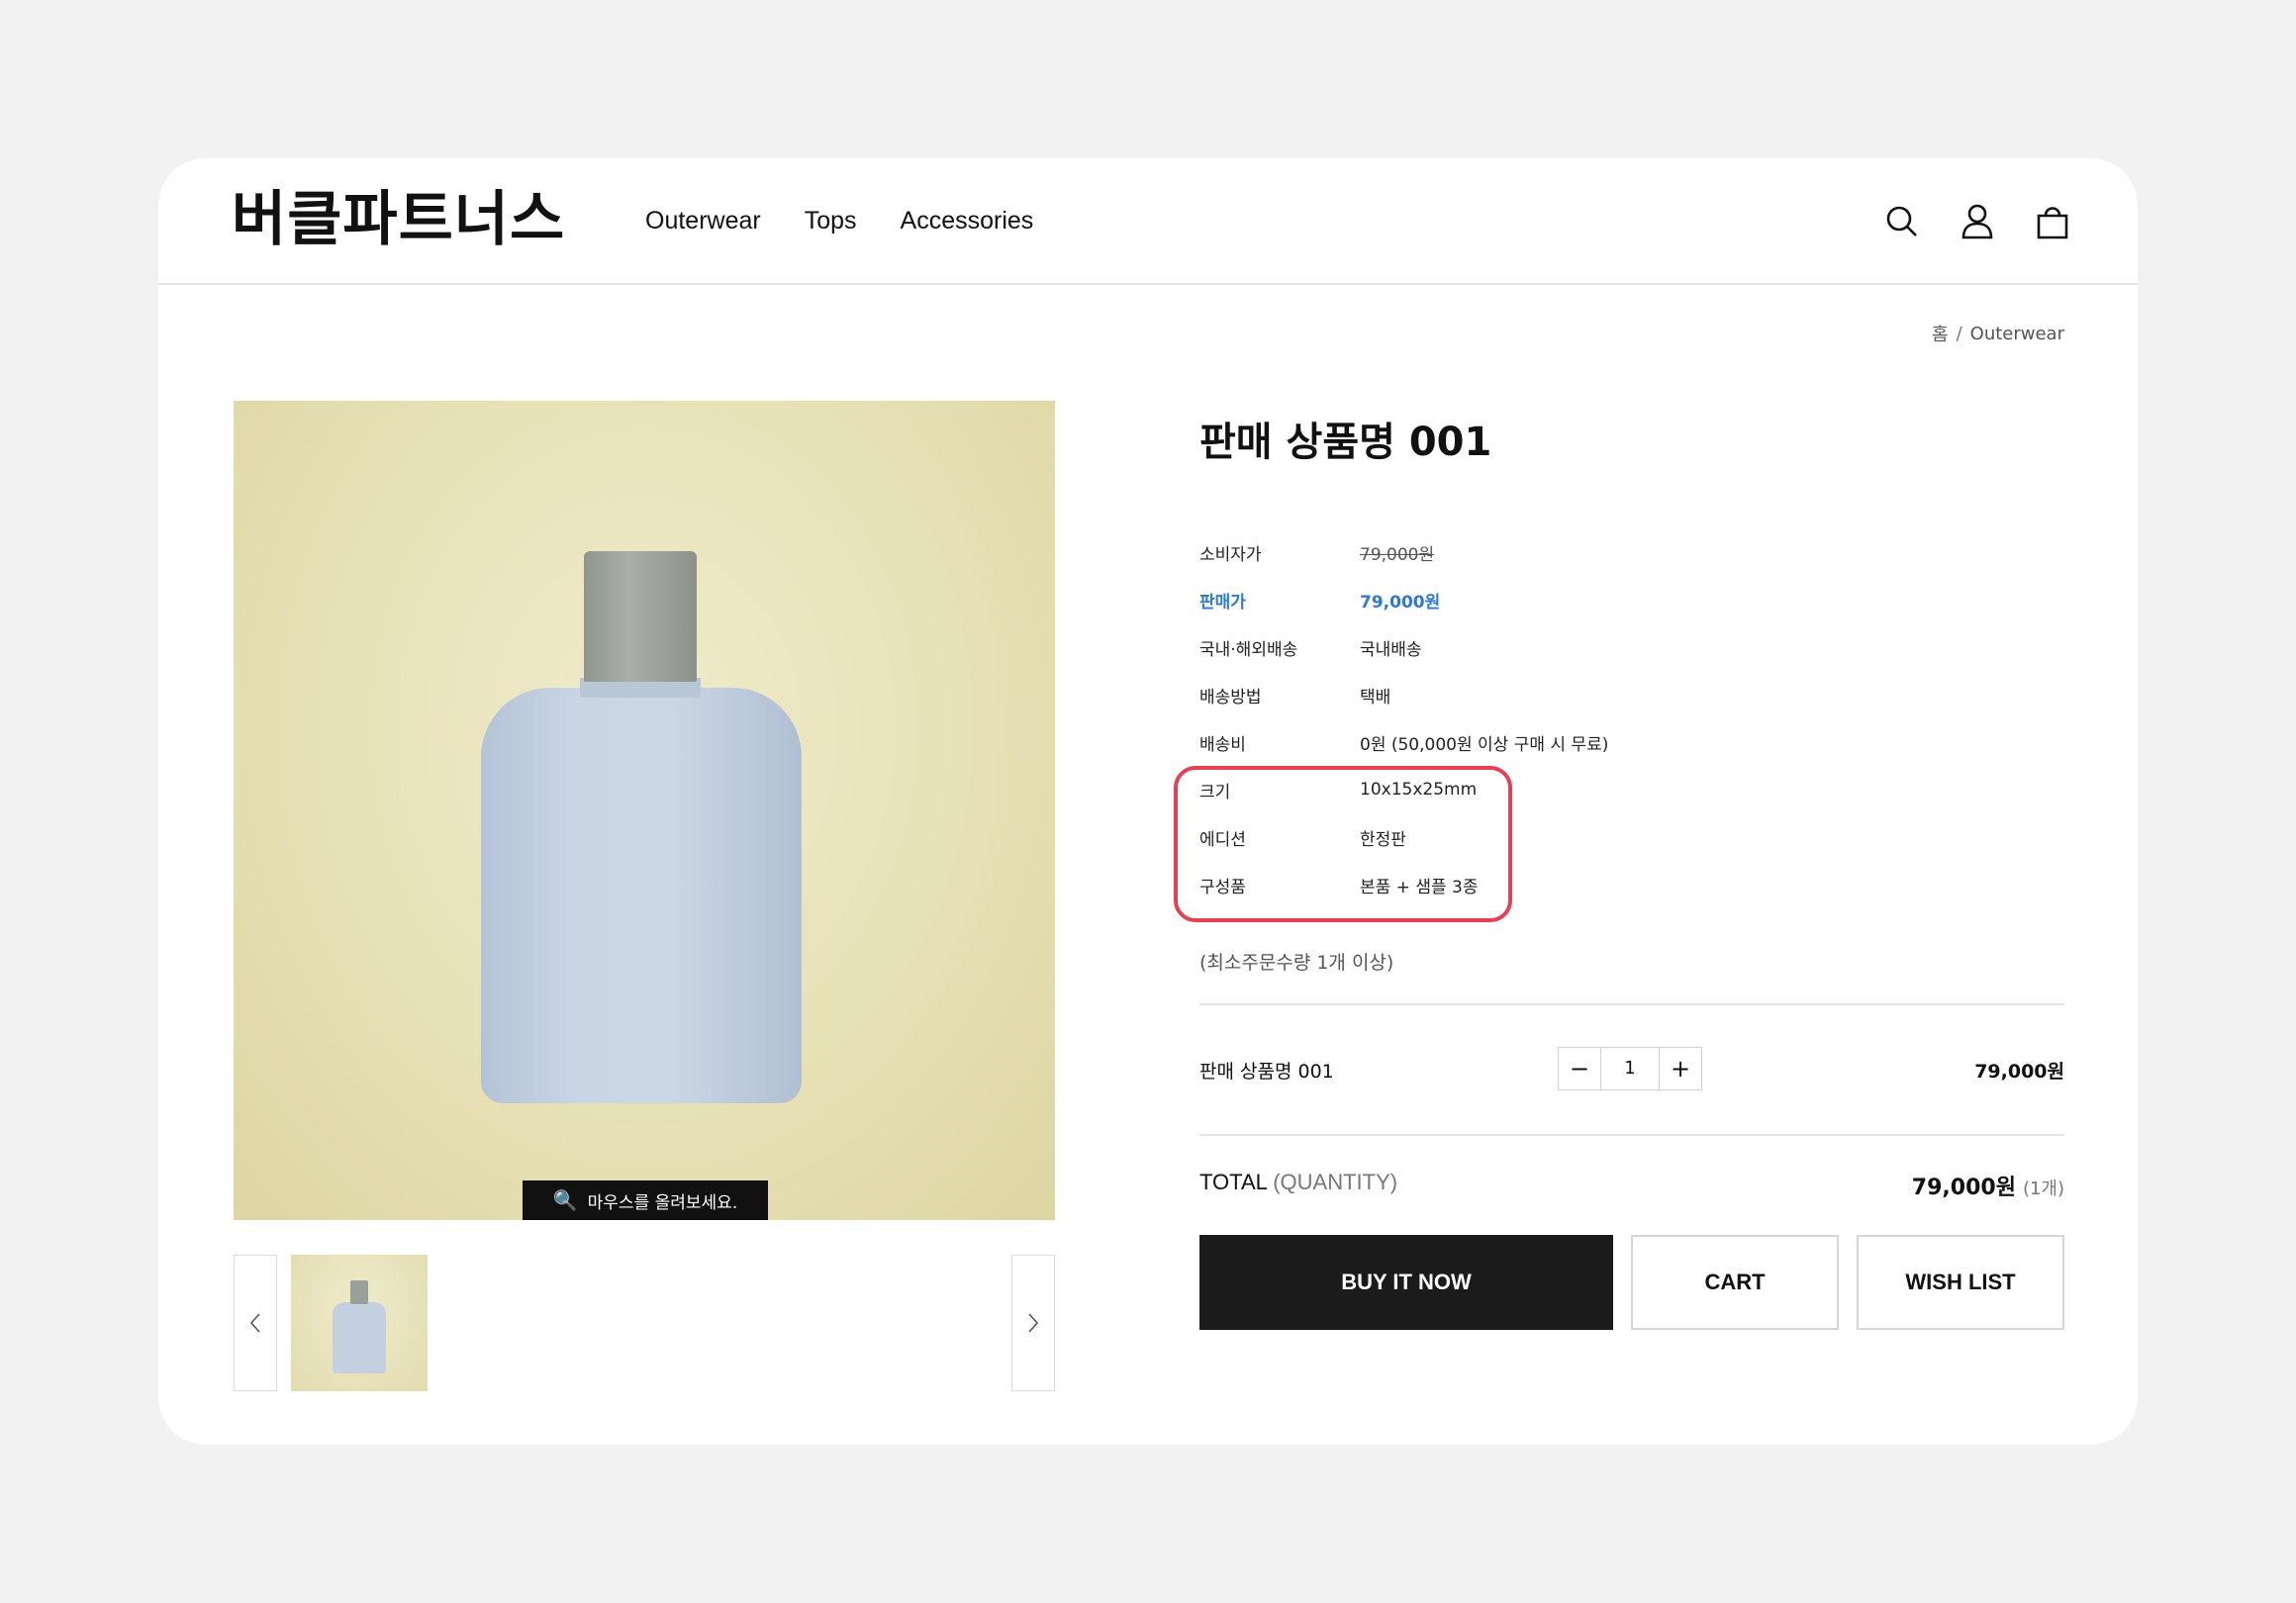 This screenshot has height=1603, width=2296. Describe the element at coordinates (831, 221) in the screenshot. I see `nav-item-tops: Tops` at that location.